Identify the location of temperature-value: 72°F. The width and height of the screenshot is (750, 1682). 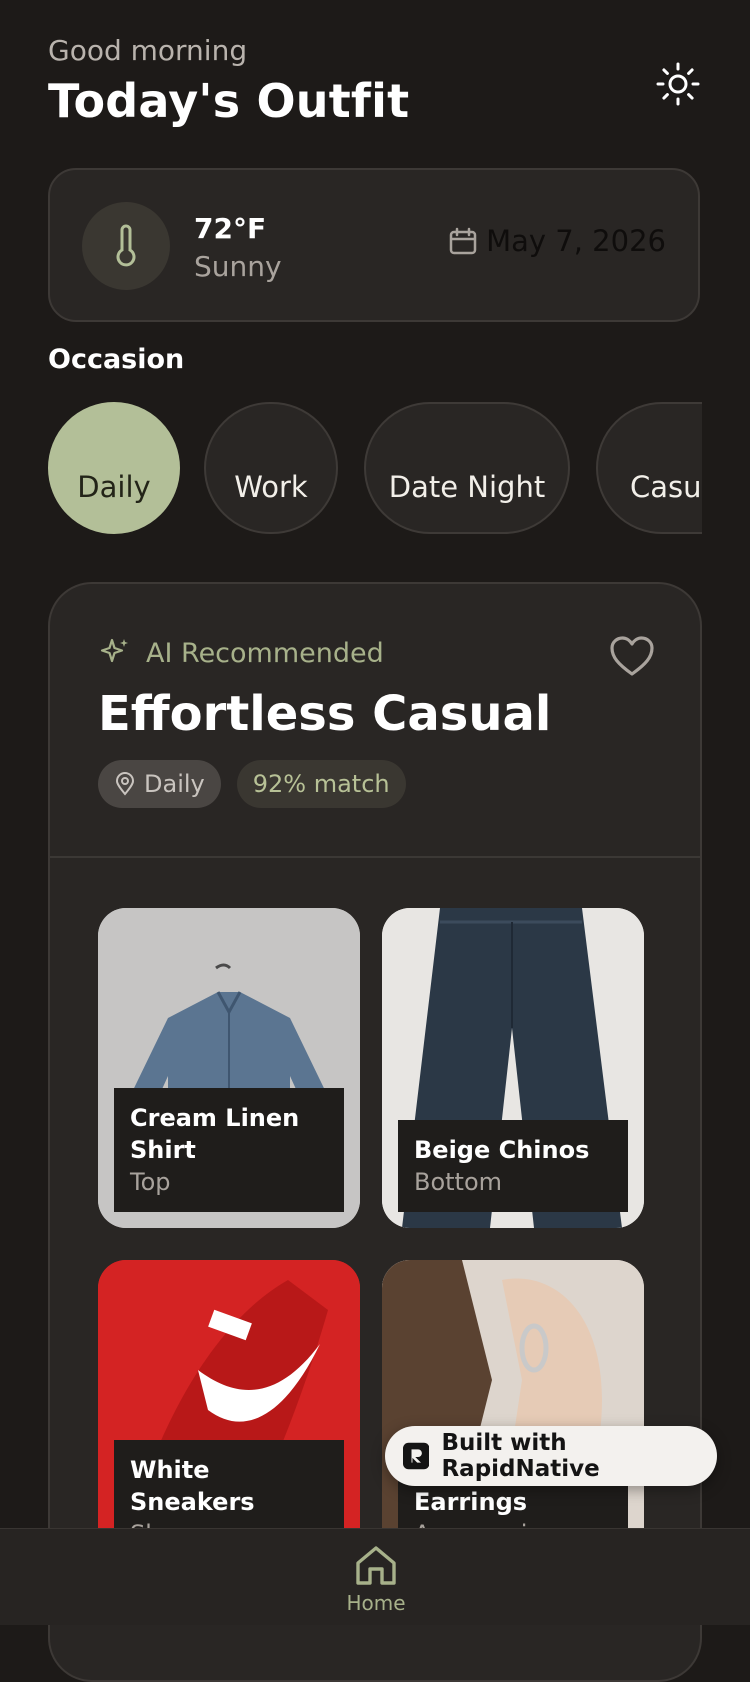
(230, 228).